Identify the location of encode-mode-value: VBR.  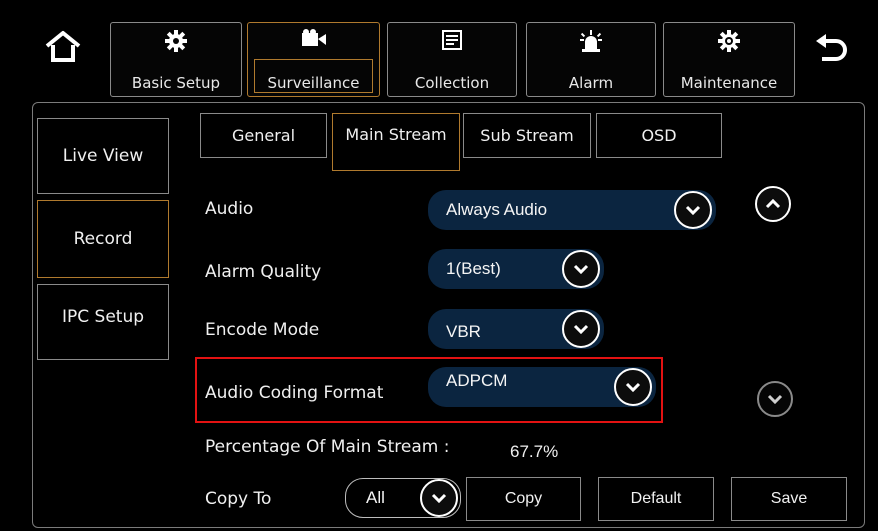
(463, 331).